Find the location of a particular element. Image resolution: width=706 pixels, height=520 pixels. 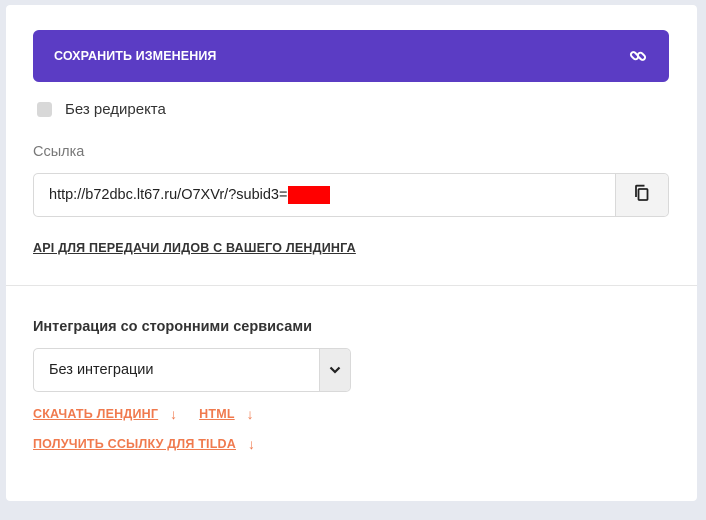

integration-select: Без интеграции is located at coordinates (192, 370).